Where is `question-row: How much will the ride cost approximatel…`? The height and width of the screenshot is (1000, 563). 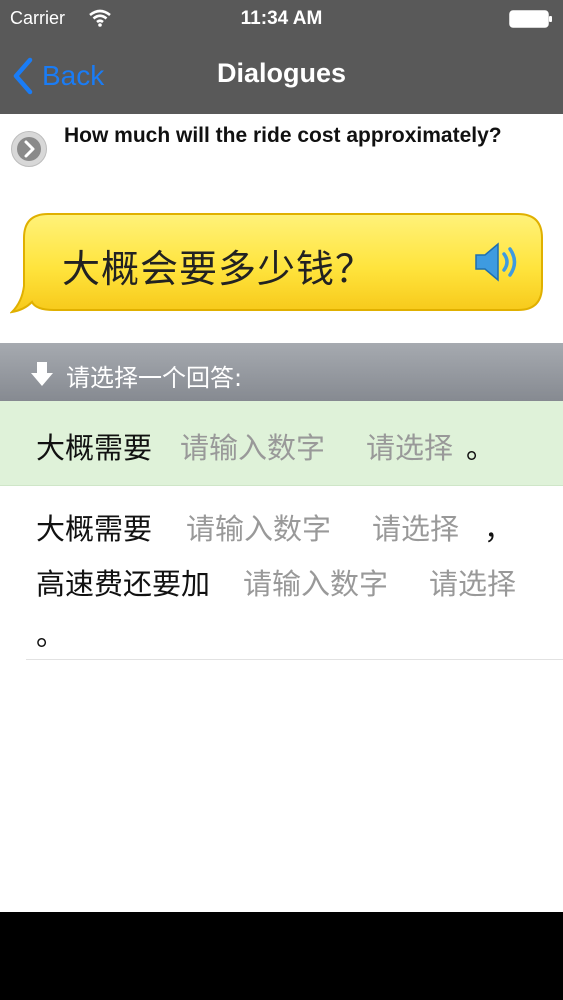
question-row: How much will the ride cost approximatel… is located at coordinates (281, 149).